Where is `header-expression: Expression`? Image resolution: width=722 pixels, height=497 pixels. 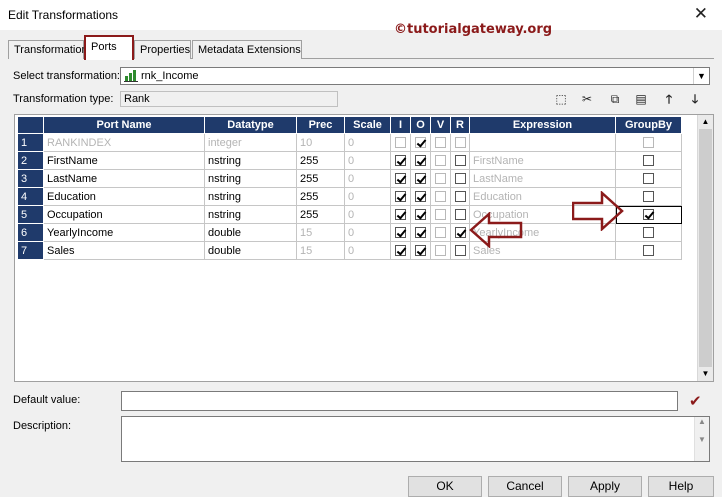 header-expression: Expression is located at coordinates (542, 125).